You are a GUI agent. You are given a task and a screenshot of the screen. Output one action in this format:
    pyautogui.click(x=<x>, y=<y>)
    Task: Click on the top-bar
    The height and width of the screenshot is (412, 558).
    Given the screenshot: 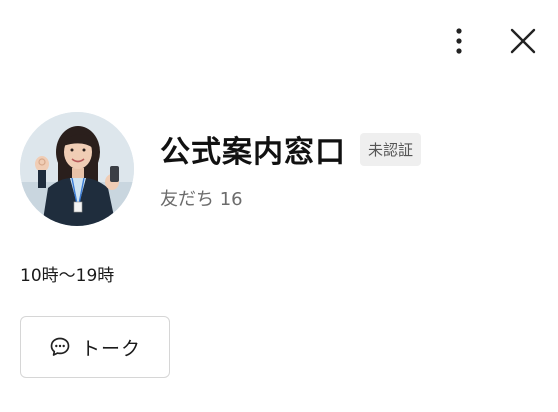 What is the action you would take?
    pyautogui.click(x=491, y=41)
    